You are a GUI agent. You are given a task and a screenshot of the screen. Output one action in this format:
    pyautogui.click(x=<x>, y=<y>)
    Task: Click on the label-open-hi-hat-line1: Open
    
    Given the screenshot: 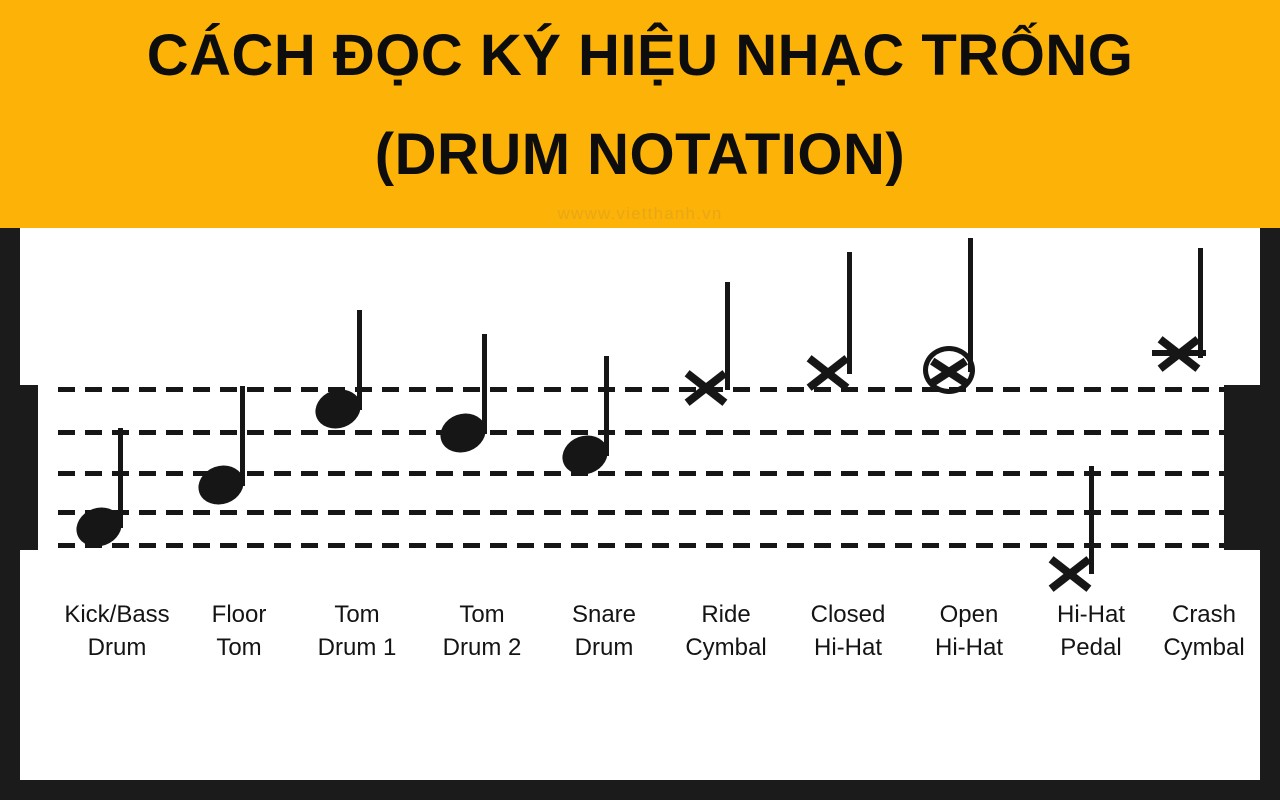 What is the action you would take?
    pyautogui.click(x=969, y=614)
    